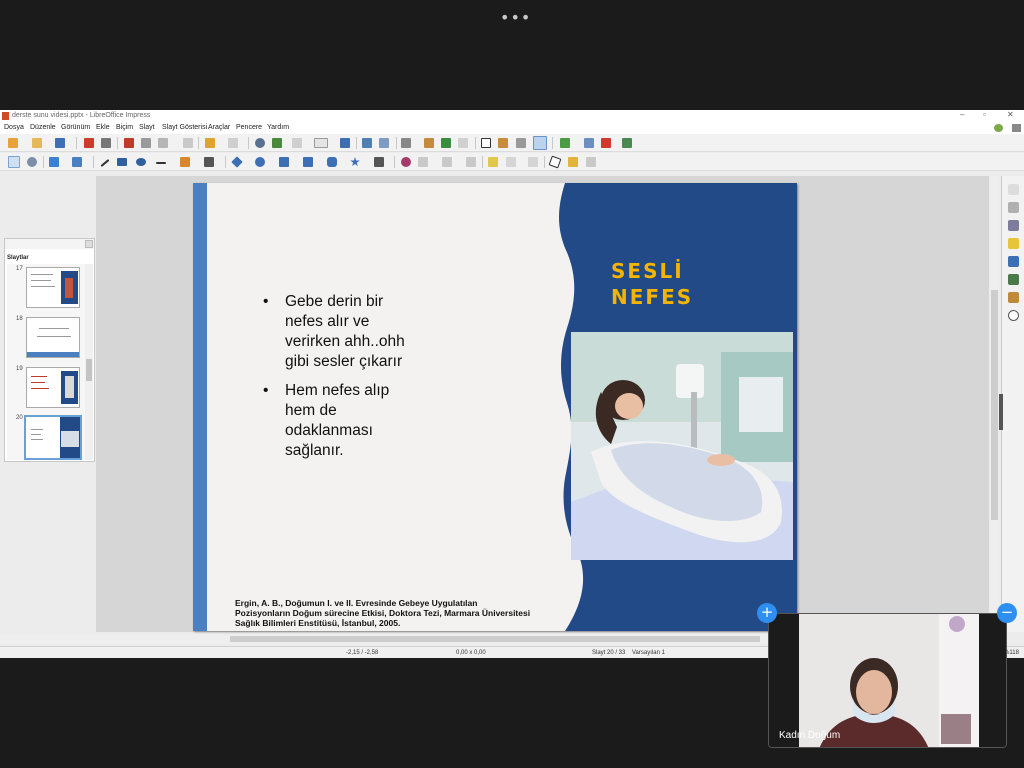 This screenshot has width=1024, height=768. Describe the element at coordinates (1013, 315) in the screenshot. I see `navigator-icon` at that location.